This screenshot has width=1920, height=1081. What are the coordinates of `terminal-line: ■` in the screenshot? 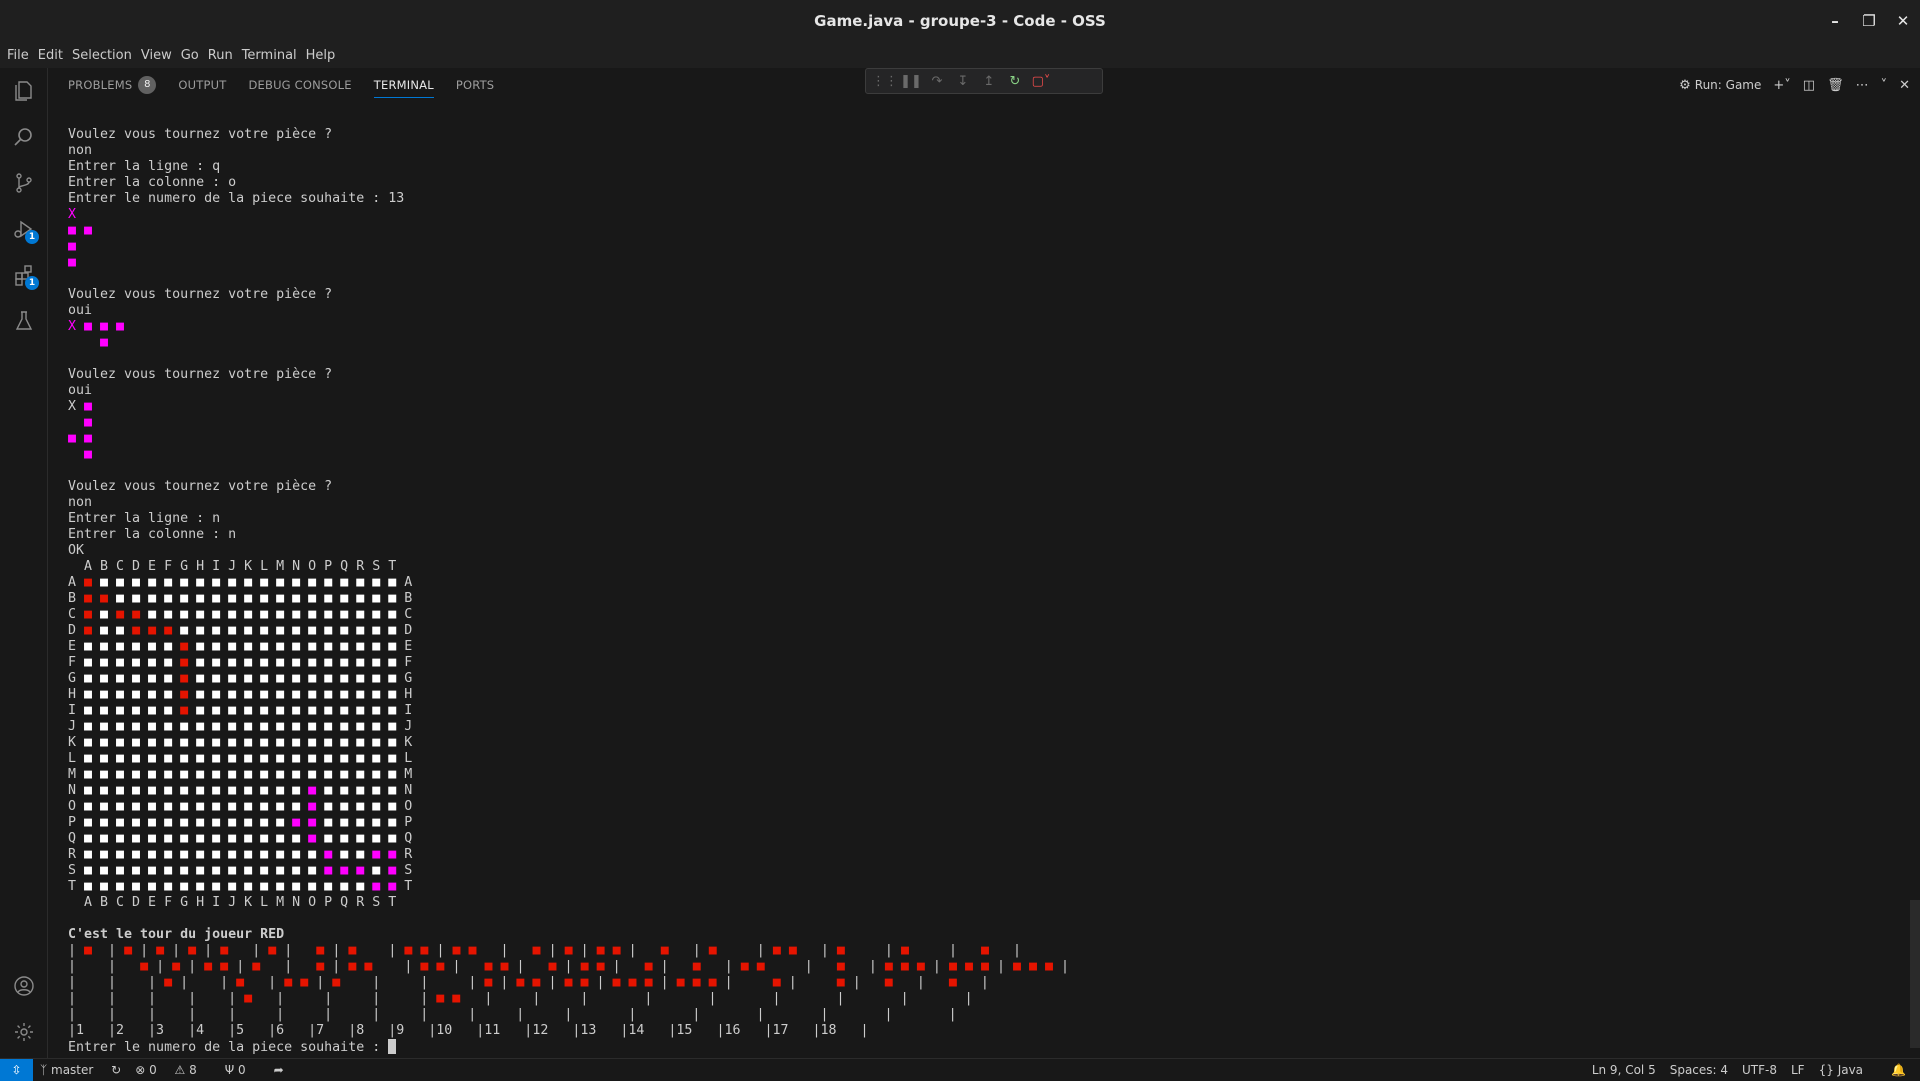 It's located at (978, 423).